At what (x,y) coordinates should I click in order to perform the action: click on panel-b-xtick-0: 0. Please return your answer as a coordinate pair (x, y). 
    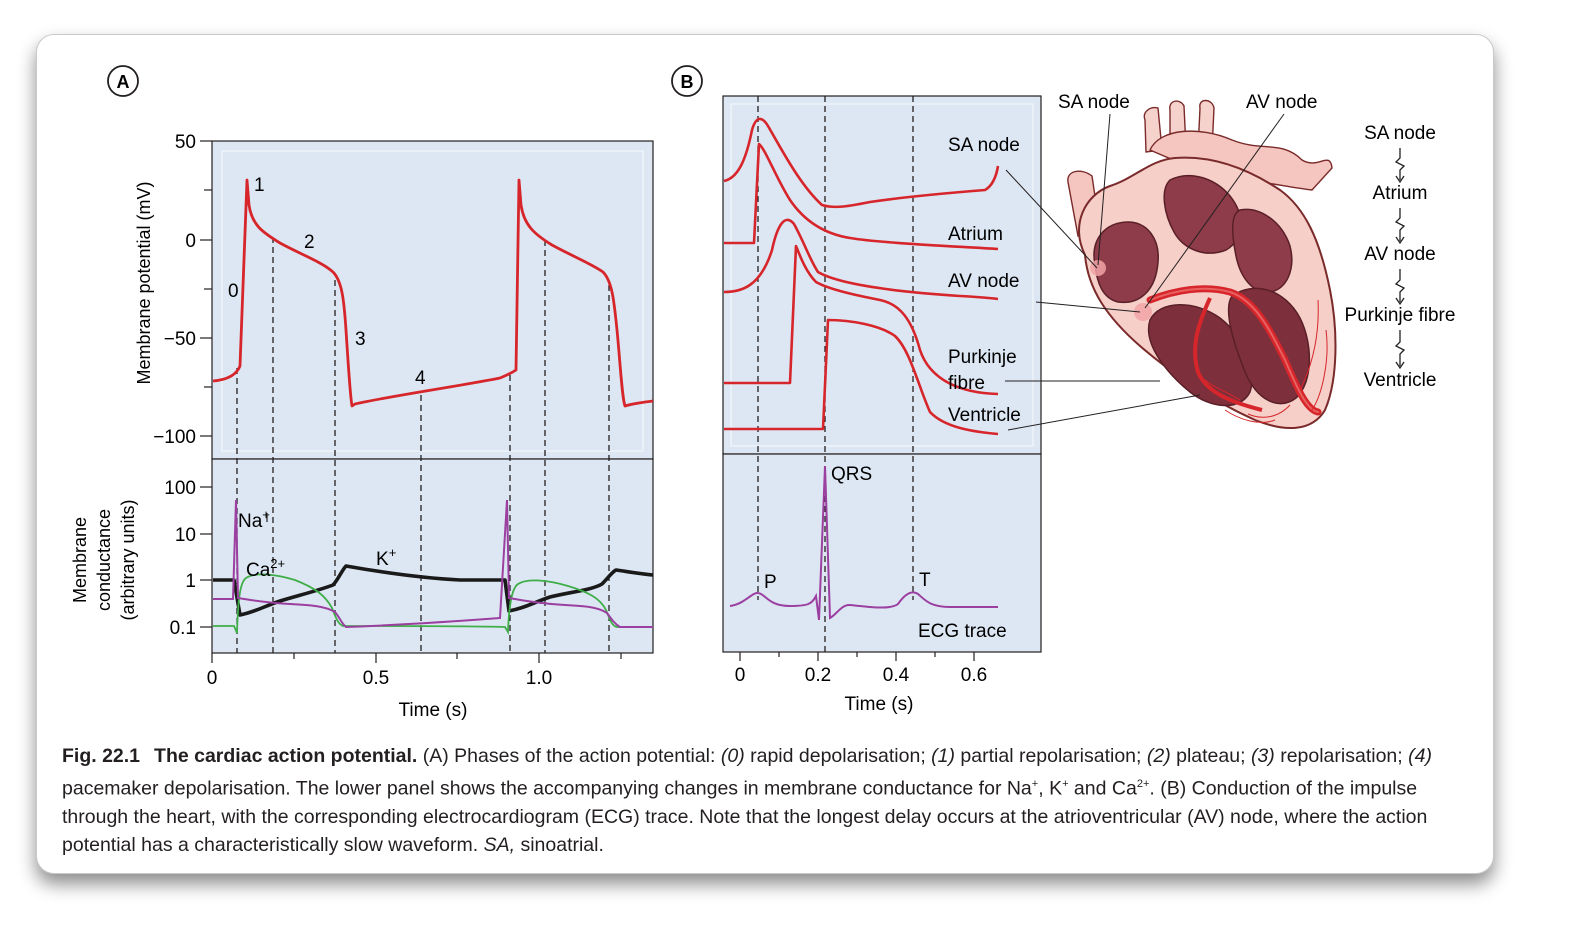
    Looking at the image, I should click on (740, 675).